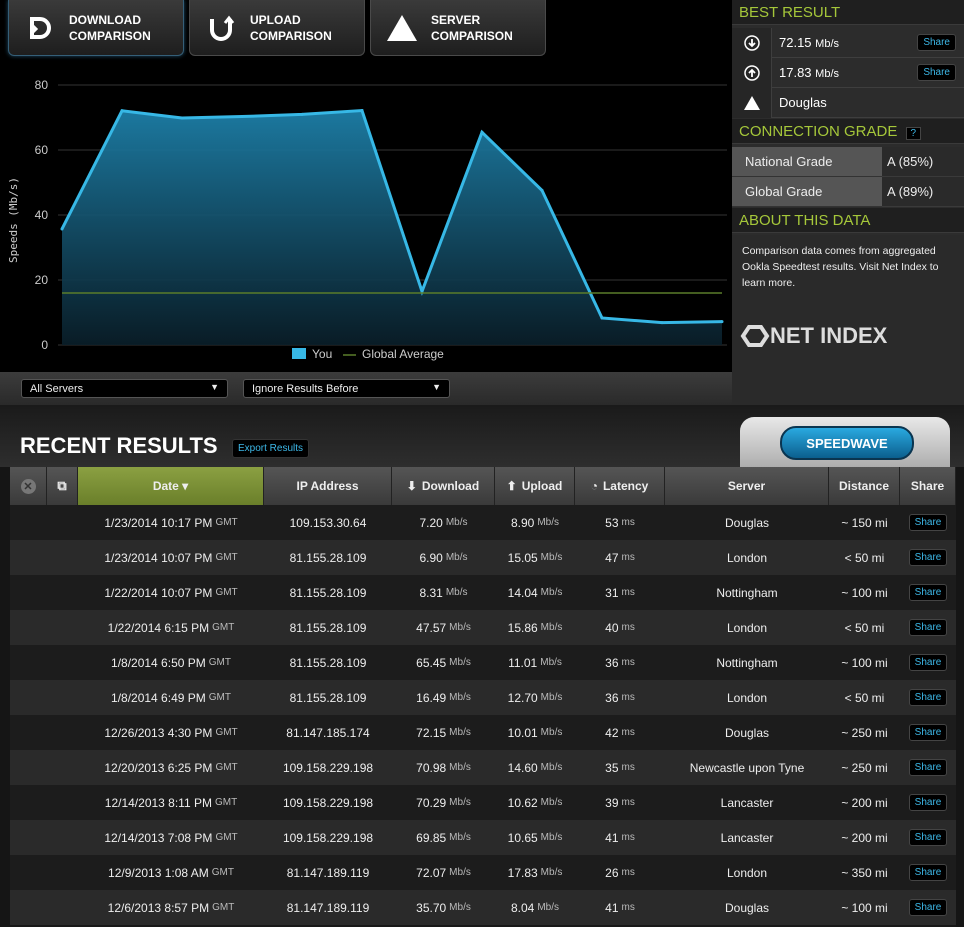 This screenshot has width=964, height=927. Describe the element at coordinates (271, 448) in the screenshot. I see `export-results-button: Export Results` at that location.